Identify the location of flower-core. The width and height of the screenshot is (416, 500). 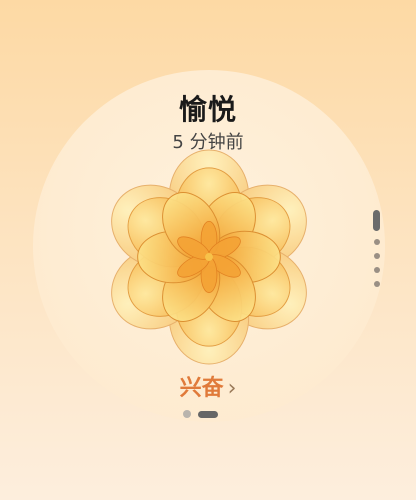
(209, 257).